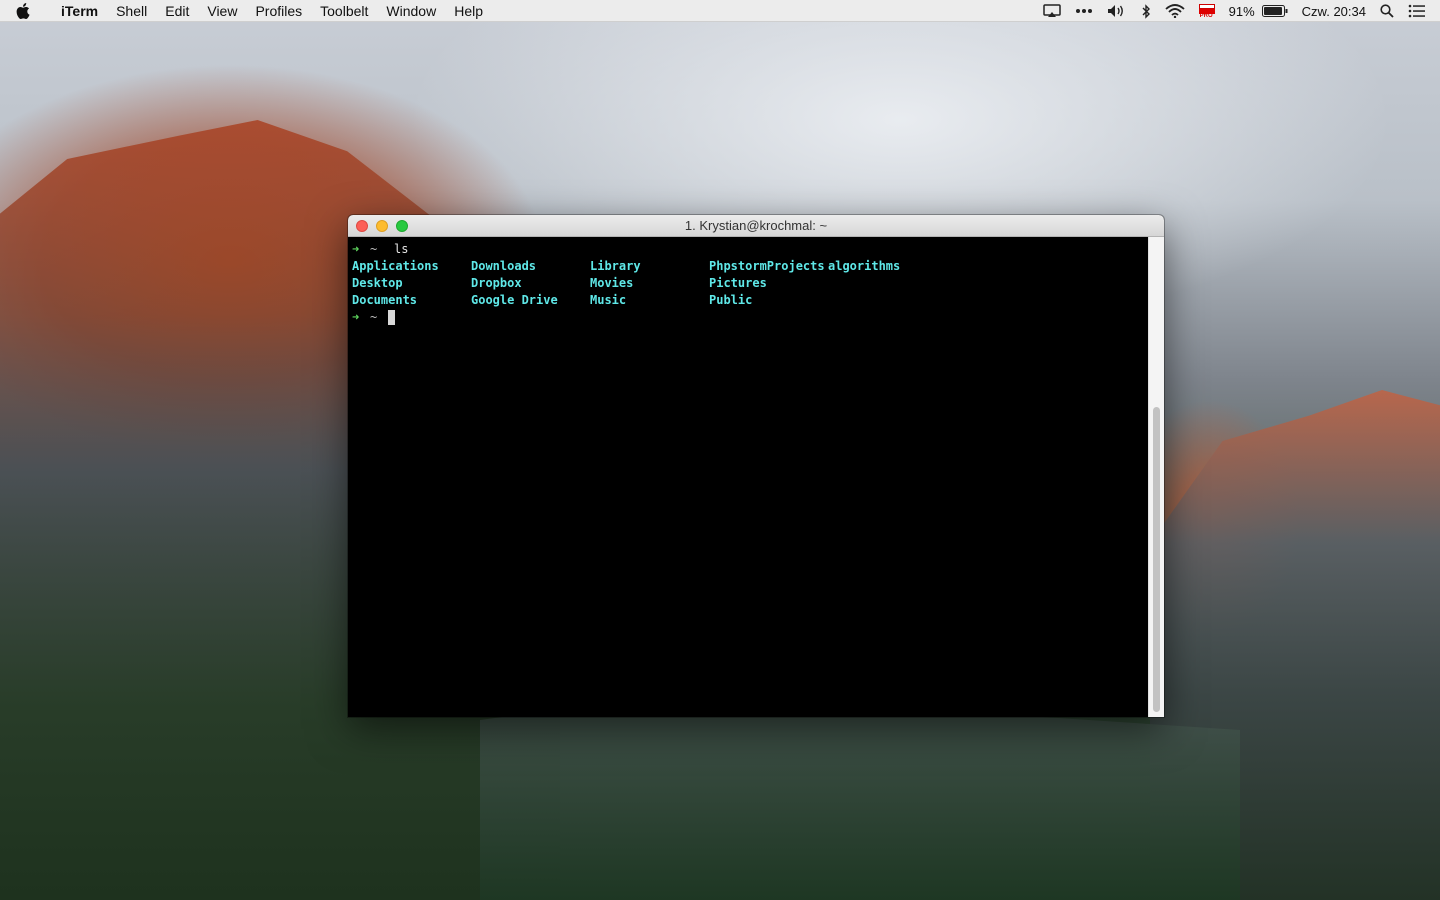 The height and width of the screenshot is (900, 1440). What do you see at coordinates (1241, 11) in the screenshot?
I see `battery-percent: 91%` at bounding box center [1241, 11].